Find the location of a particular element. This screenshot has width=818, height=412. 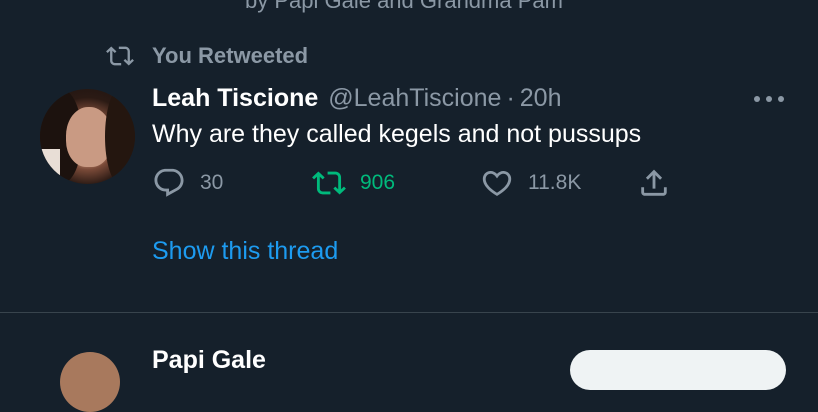

tweet-timestamp: 20h is located at coordinates (541, 98).